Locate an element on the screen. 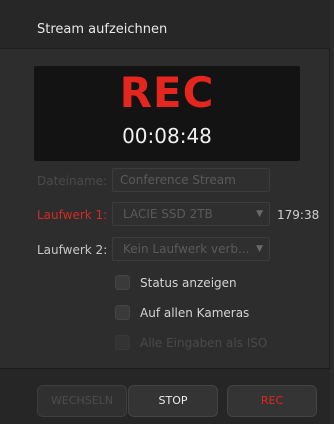  show-status-checkbox is located at coordinates (122, 282).